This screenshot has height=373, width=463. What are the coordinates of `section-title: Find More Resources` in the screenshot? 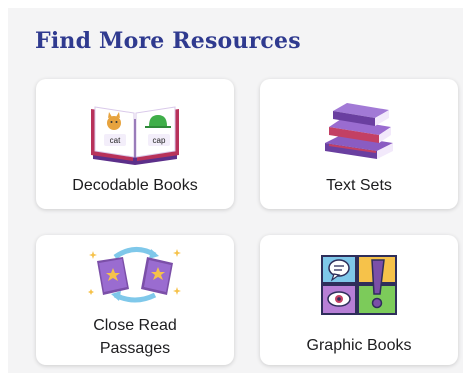 It's located at (168, 41).